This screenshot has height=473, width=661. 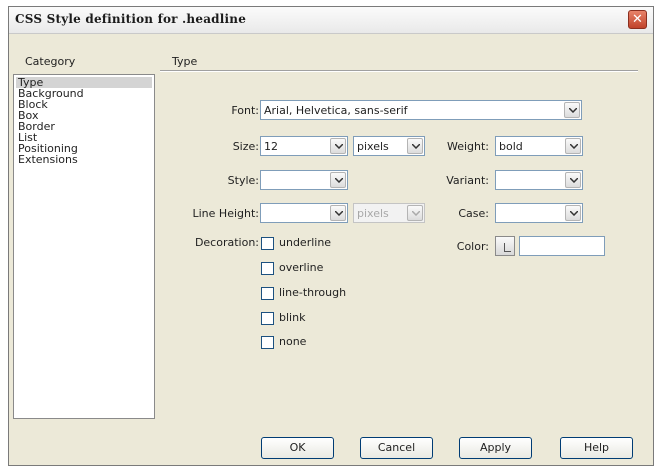 What do you see at coordinates (505, 246) in the screenshot?
I see `color-picker-icon` at bounding box center [505, 246].